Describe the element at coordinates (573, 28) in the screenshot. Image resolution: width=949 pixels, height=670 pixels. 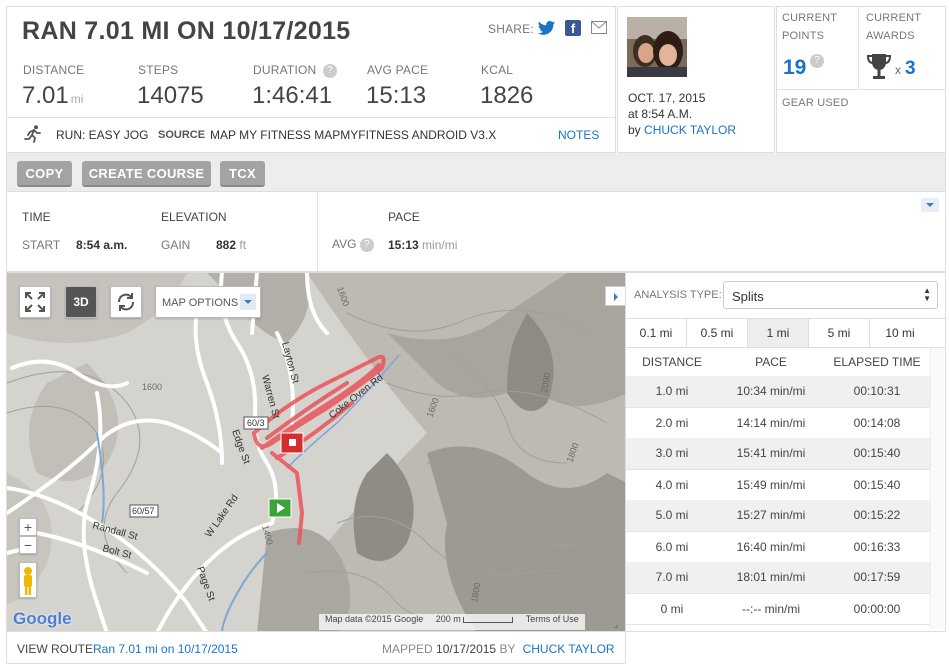
I see `facebook-share-icon: f` at that location.